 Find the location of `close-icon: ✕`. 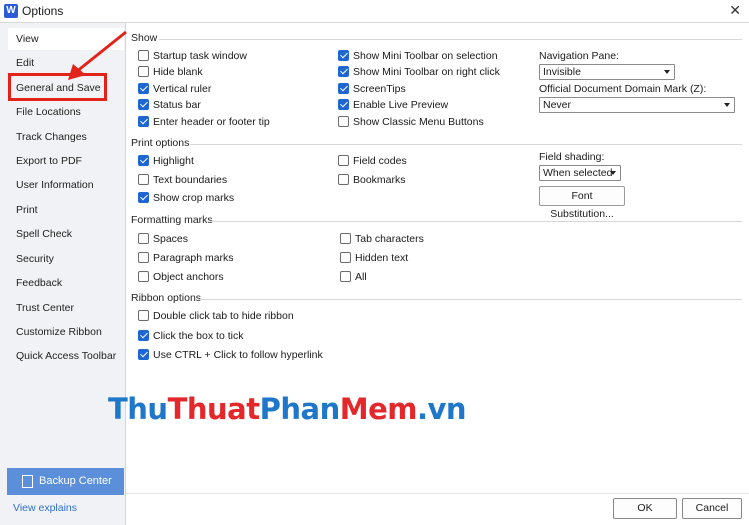

close-icon: ✕ is located at coordinates (735, 10).